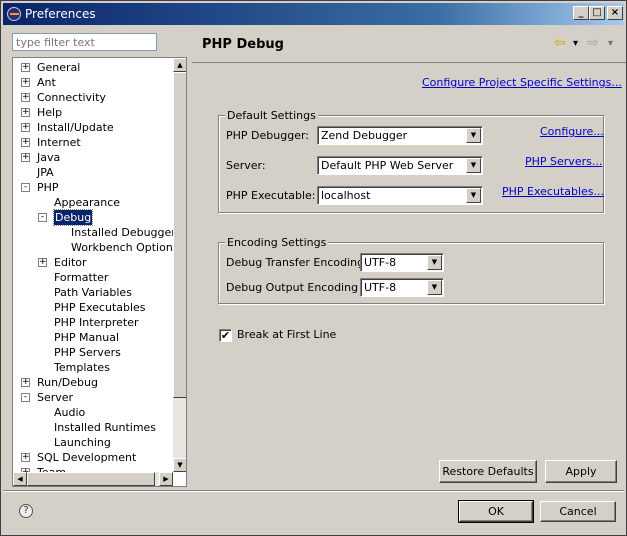  I want to click on scroll-right-icon: ▶, so click(166, 479).